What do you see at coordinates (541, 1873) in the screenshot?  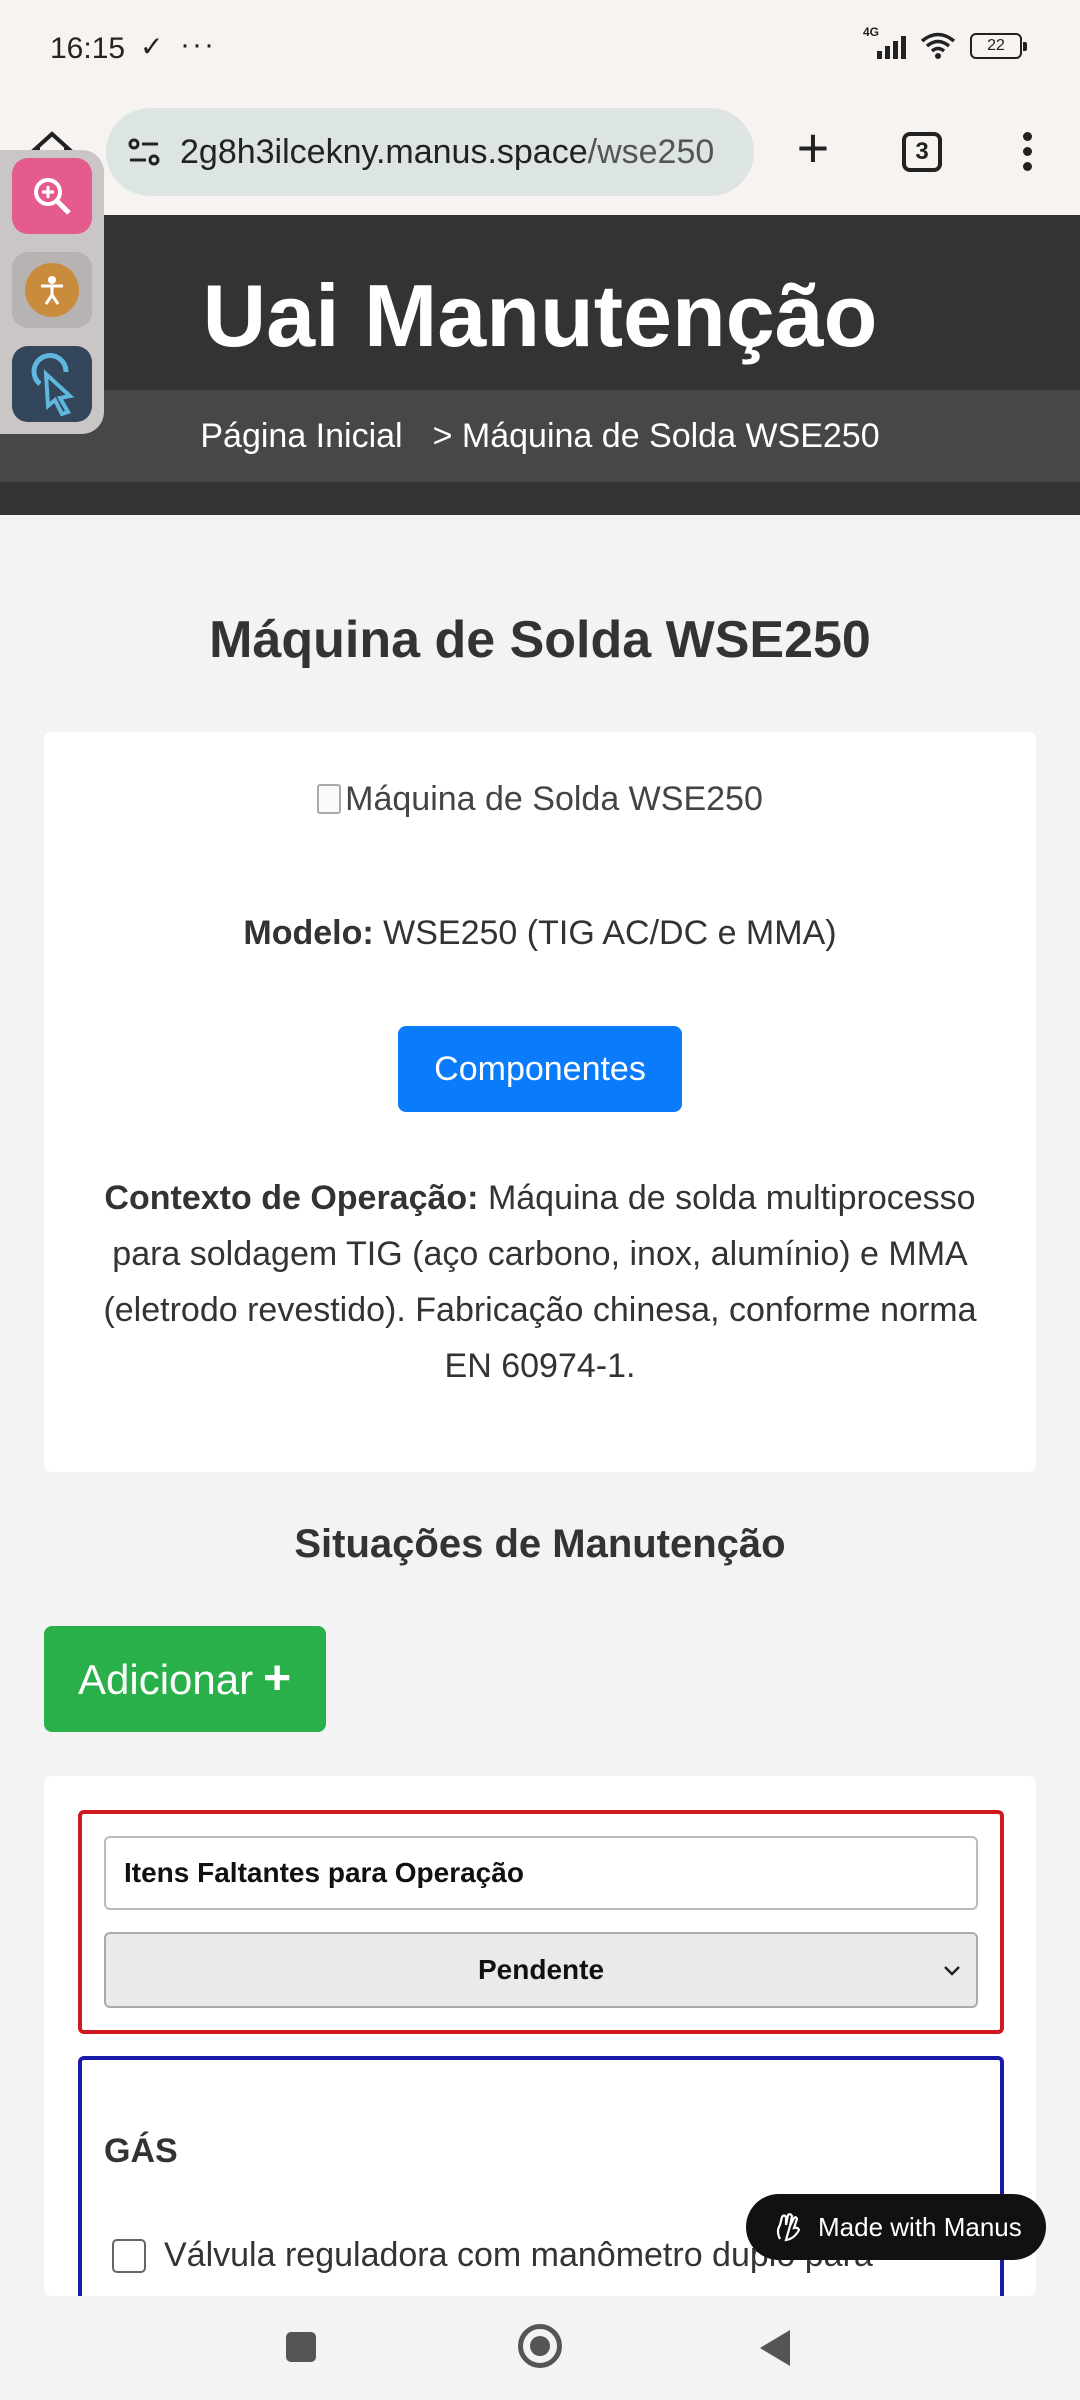 I see `task-title-input: Itens Faltantes para Operação` at bounding box center [541, 1873].